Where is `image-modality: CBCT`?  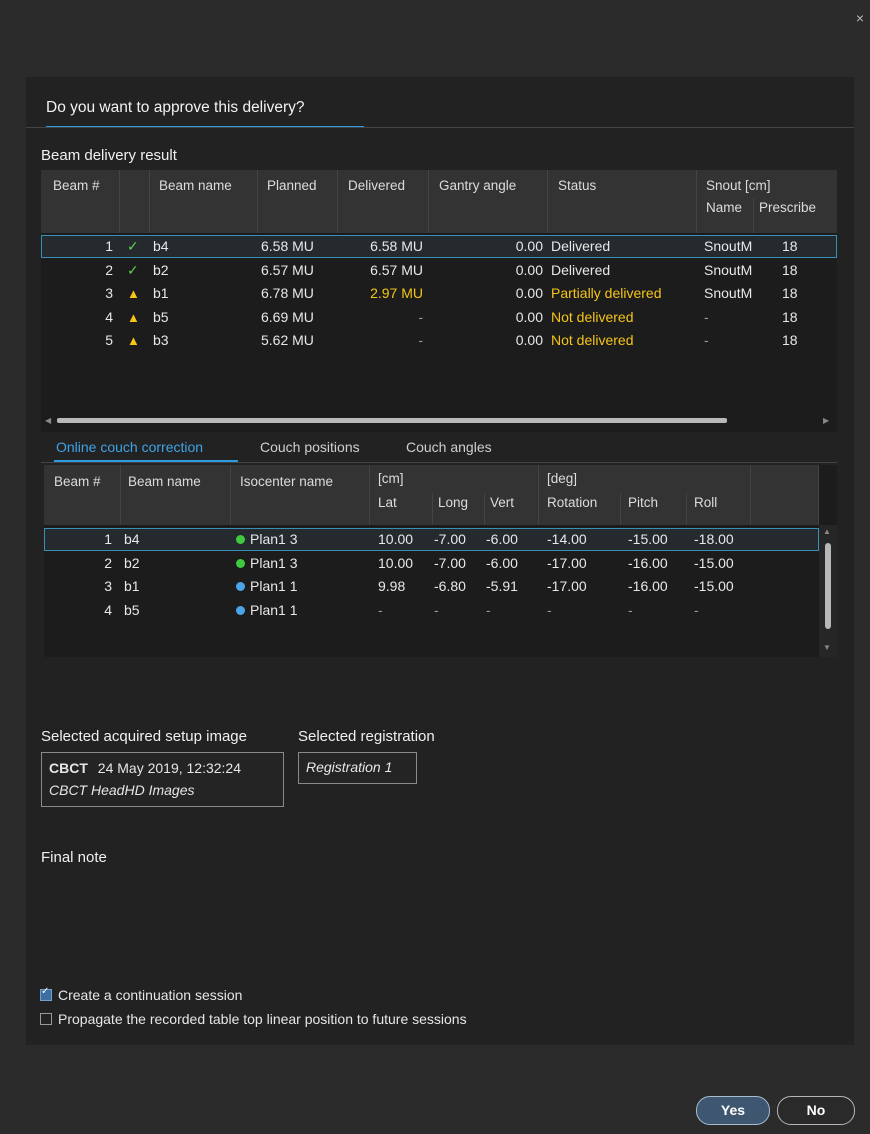 image-modality: CBCT is located at coordinates (68, 768).